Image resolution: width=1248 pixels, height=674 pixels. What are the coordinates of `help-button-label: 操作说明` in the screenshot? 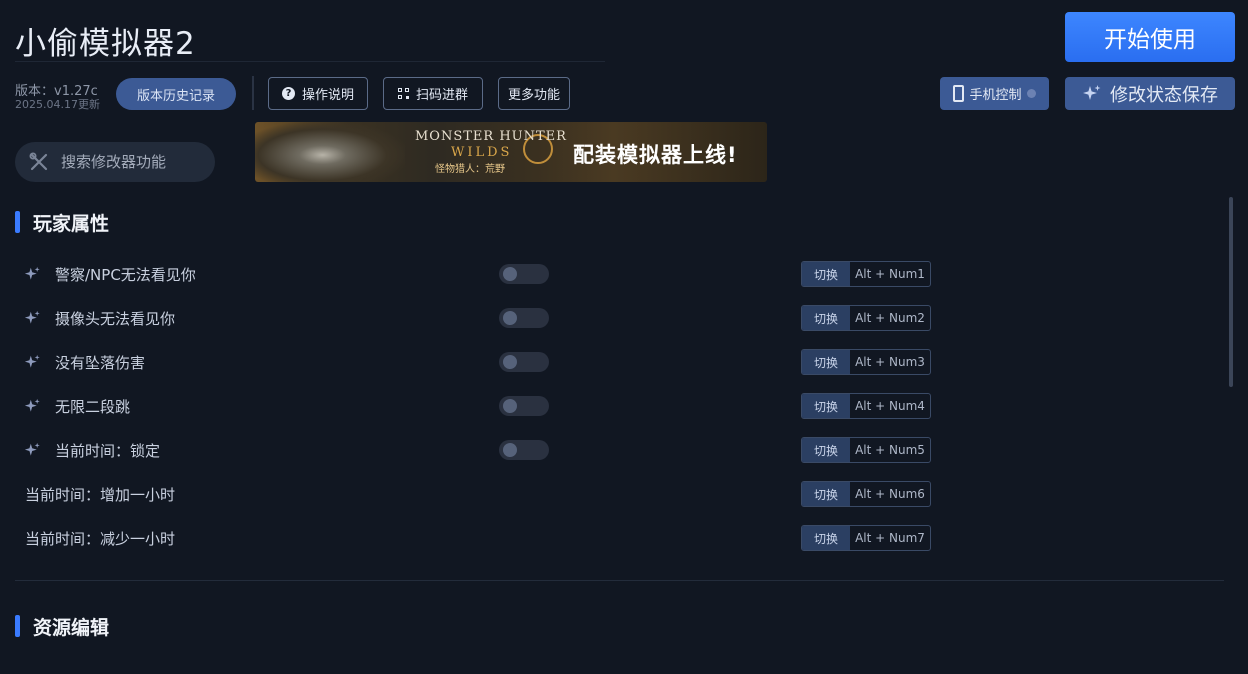 It's located at (327, 95).